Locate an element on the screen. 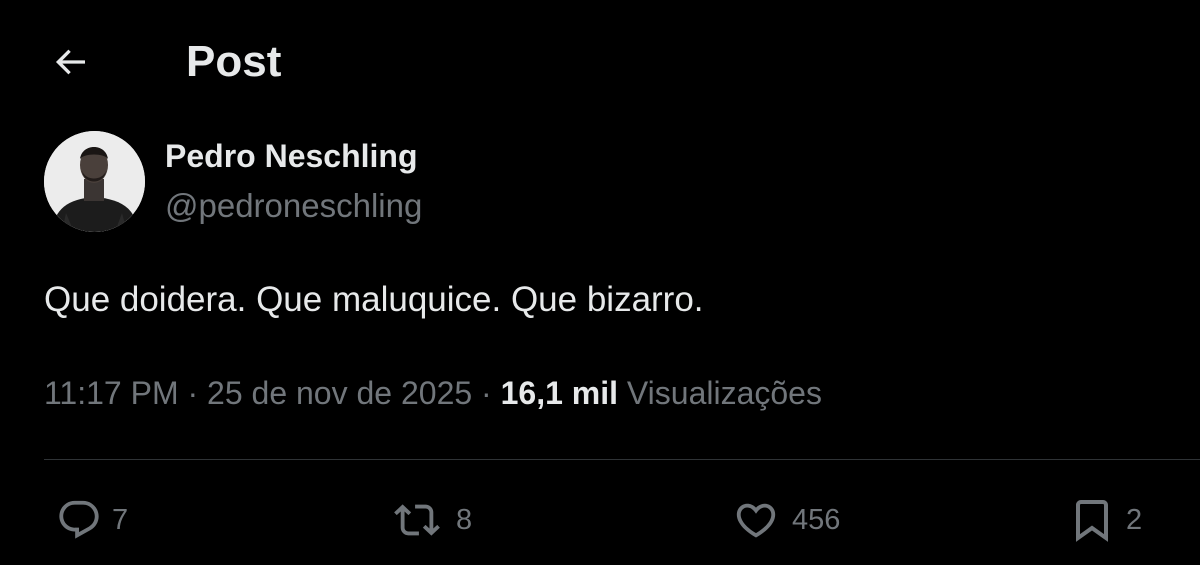 Image resolution: width=1200 pixels, height=565 pixels. repost-count: 8 is located at coordinates (464, 519).